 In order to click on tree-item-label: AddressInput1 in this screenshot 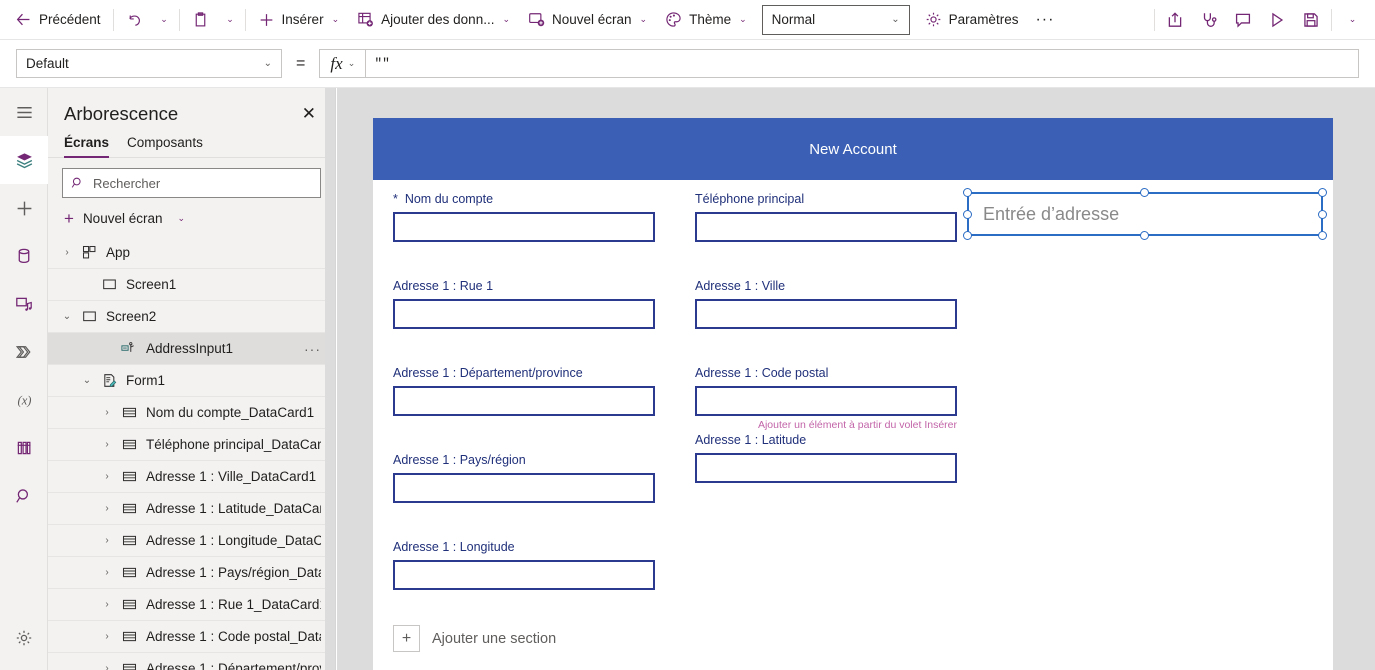, I will do `click(190, 348)`.